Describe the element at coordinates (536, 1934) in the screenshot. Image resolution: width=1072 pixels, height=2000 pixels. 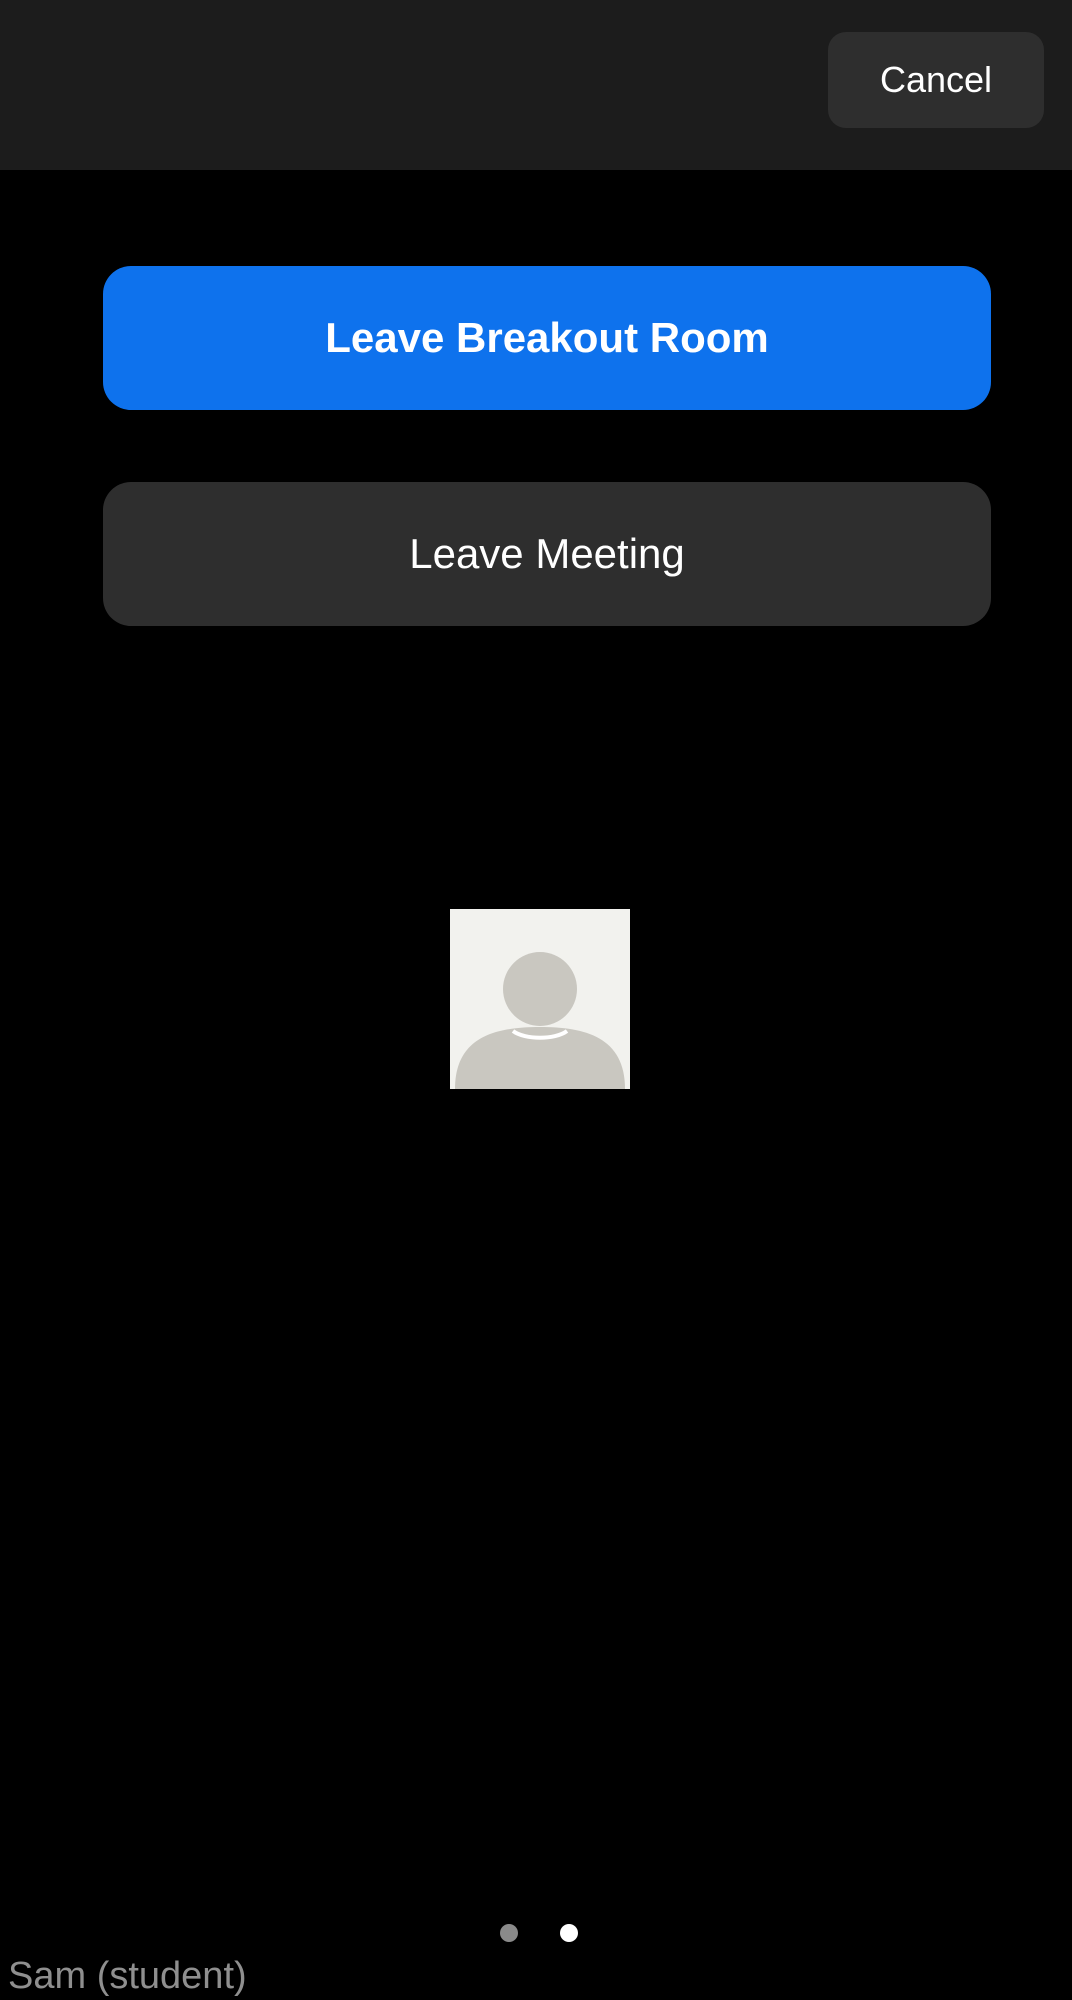
I see `page-indicator` at that location.